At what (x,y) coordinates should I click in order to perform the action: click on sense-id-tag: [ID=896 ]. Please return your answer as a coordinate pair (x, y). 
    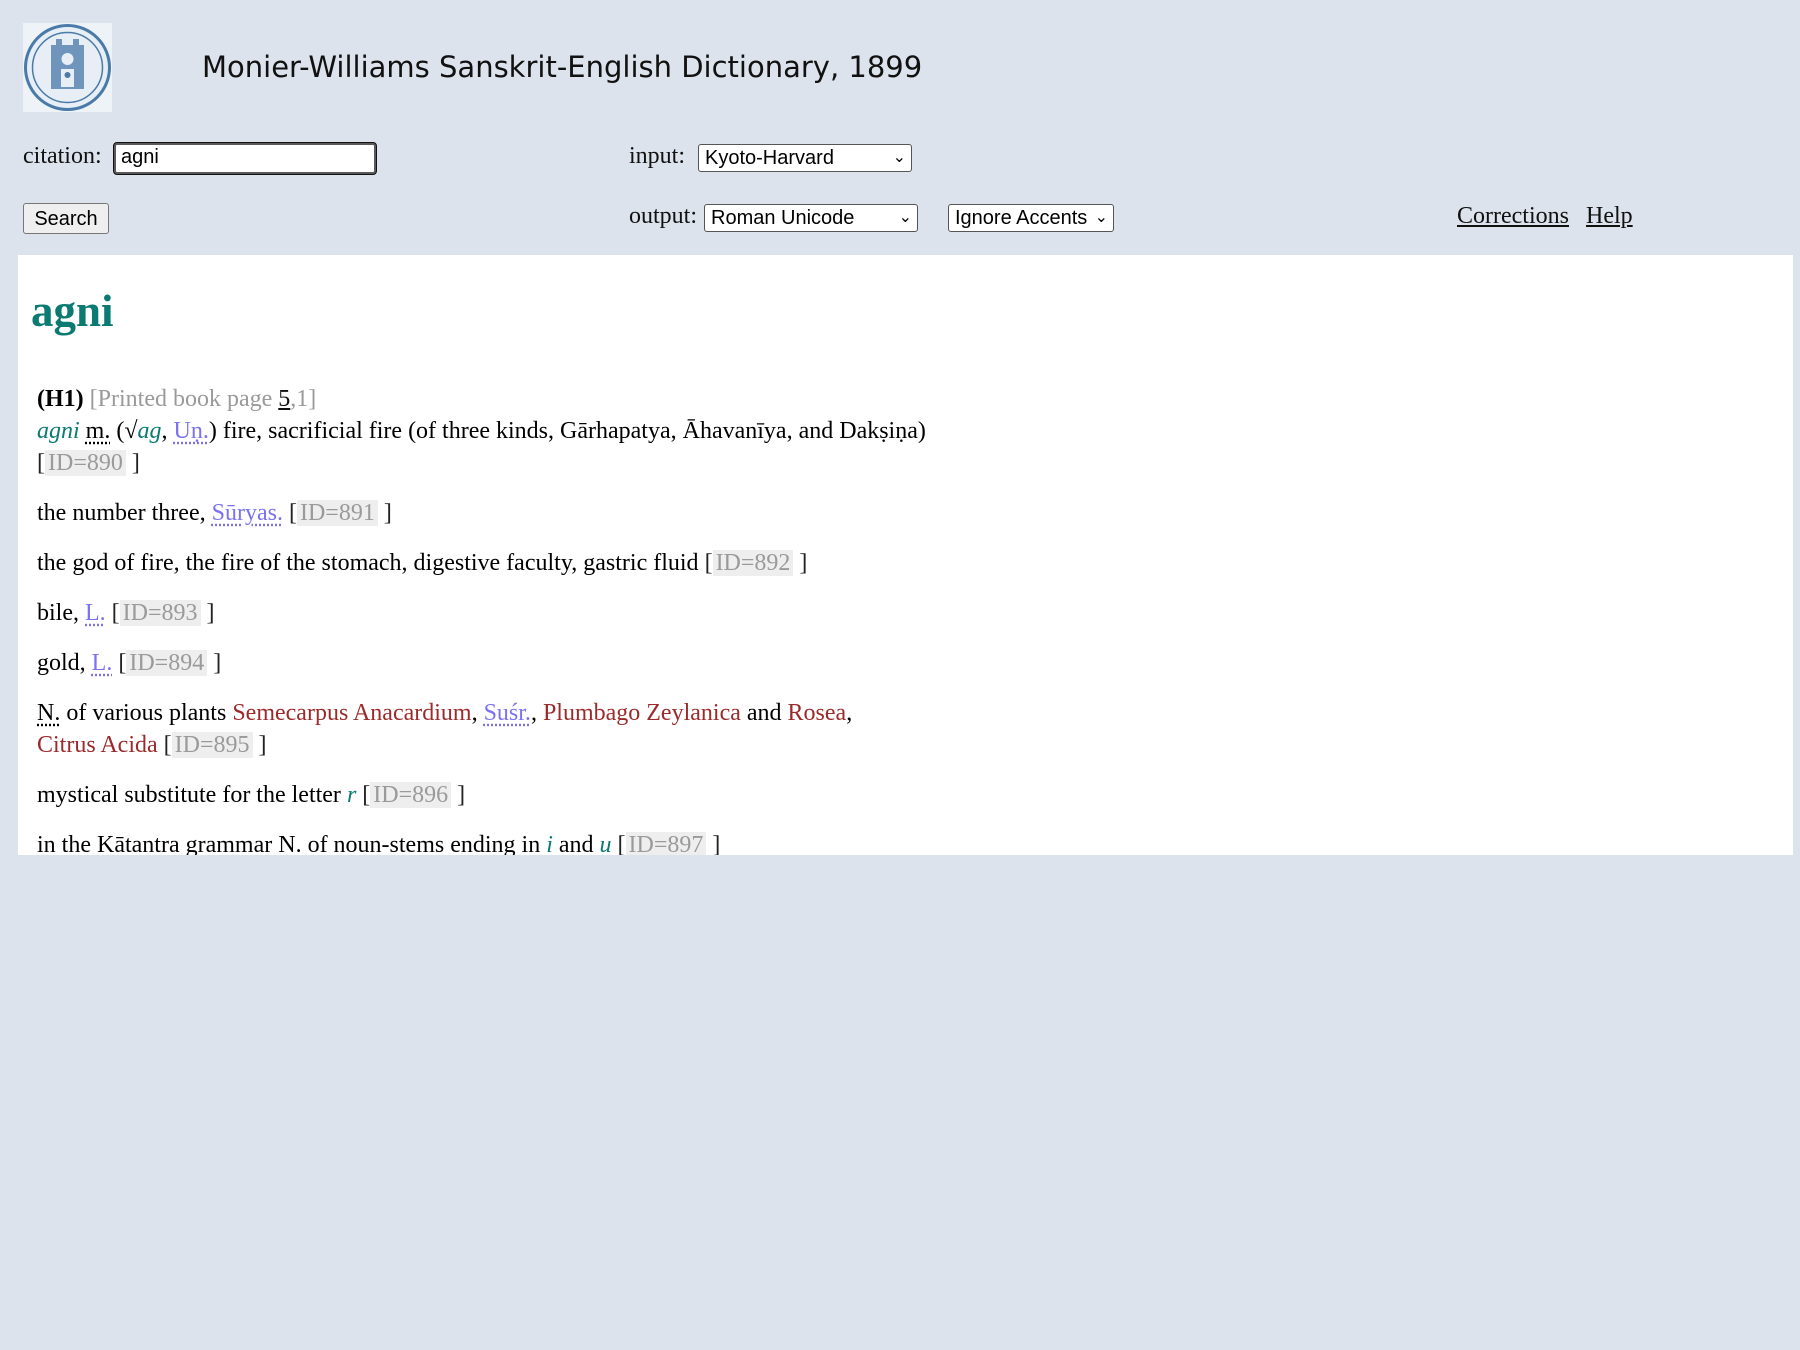
    Looking at the image, I should click on (414, 795).